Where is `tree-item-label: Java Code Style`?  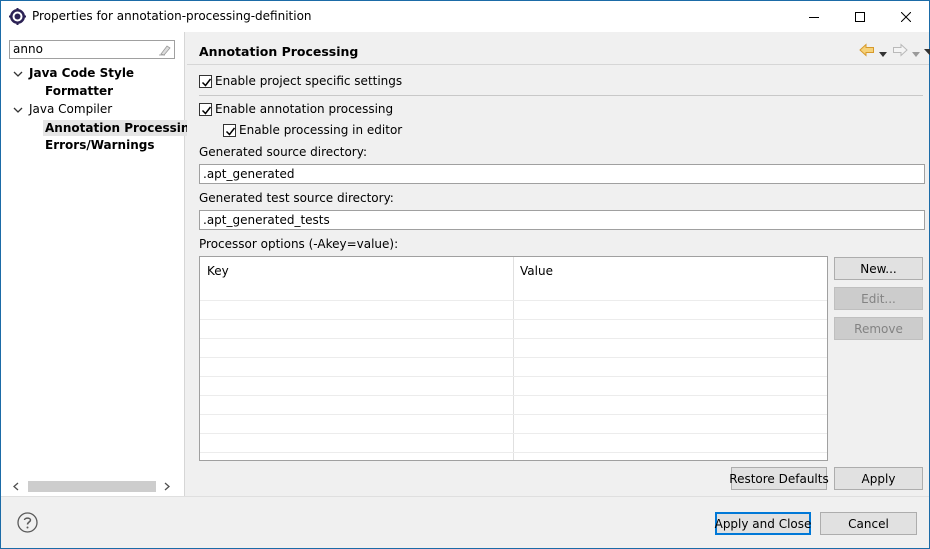
tree-item-label: Java Code Style is located at coordinates (82, 73).